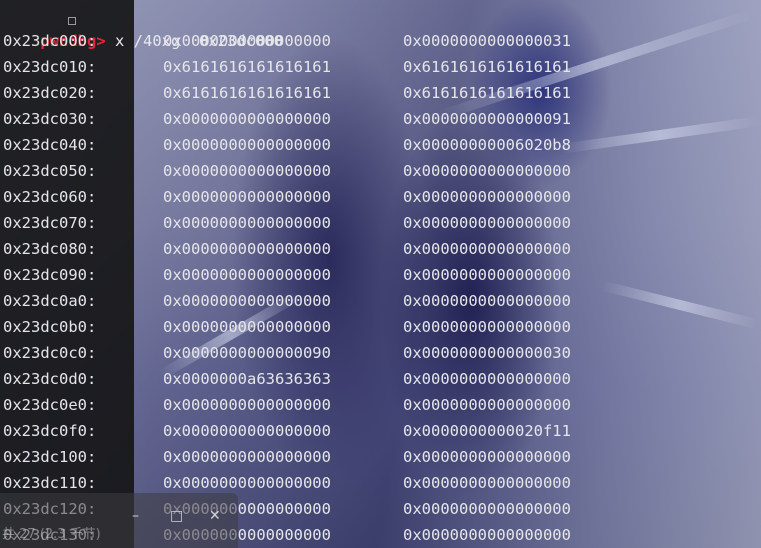 Image resolution: width=761 pixels, height=548 pixels. I want to click on memory-value: 0x0000000000000030, so click(487, 353).